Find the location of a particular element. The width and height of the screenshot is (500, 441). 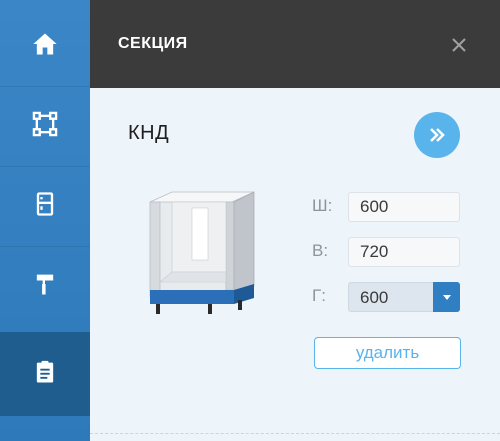

clipboard-icon is located at coordinates (45, 374).